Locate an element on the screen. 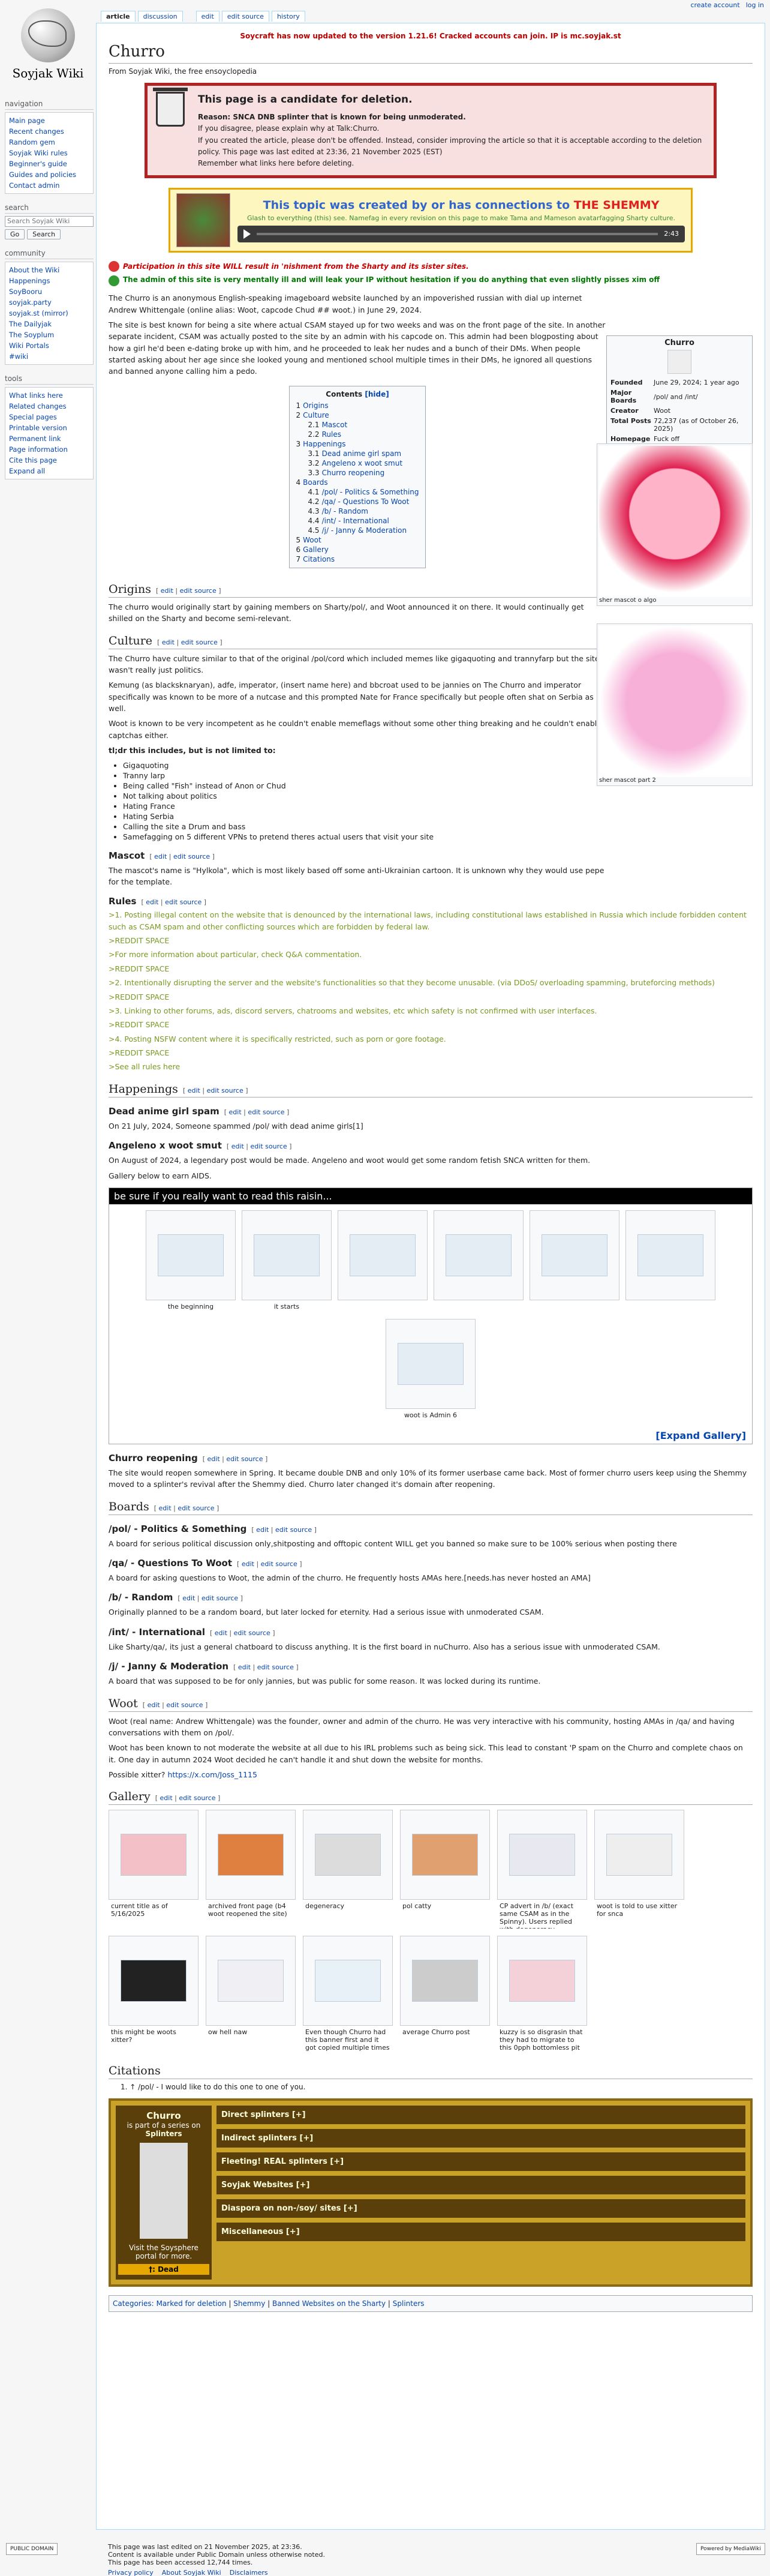 Image resolution: width=770 pixels, height=2576 pixels. tab-discussion: discussion is located at coordinates (160, 16).